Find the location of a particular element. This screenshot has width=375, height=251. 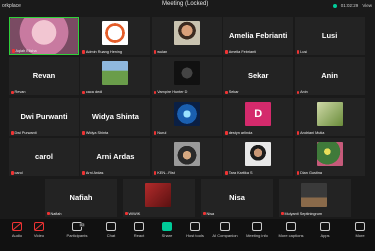

participant-label-text: WIWIK is located at coordinates (134, 213).